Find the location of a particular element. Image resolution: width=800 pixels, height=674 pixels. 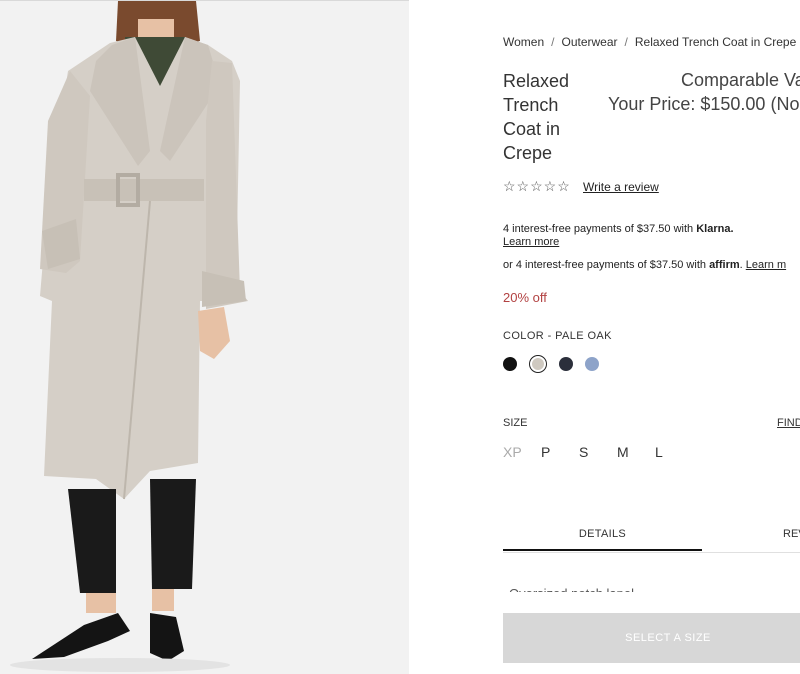

klarna-logo: Klarna. is located at coordinates (715, 229).